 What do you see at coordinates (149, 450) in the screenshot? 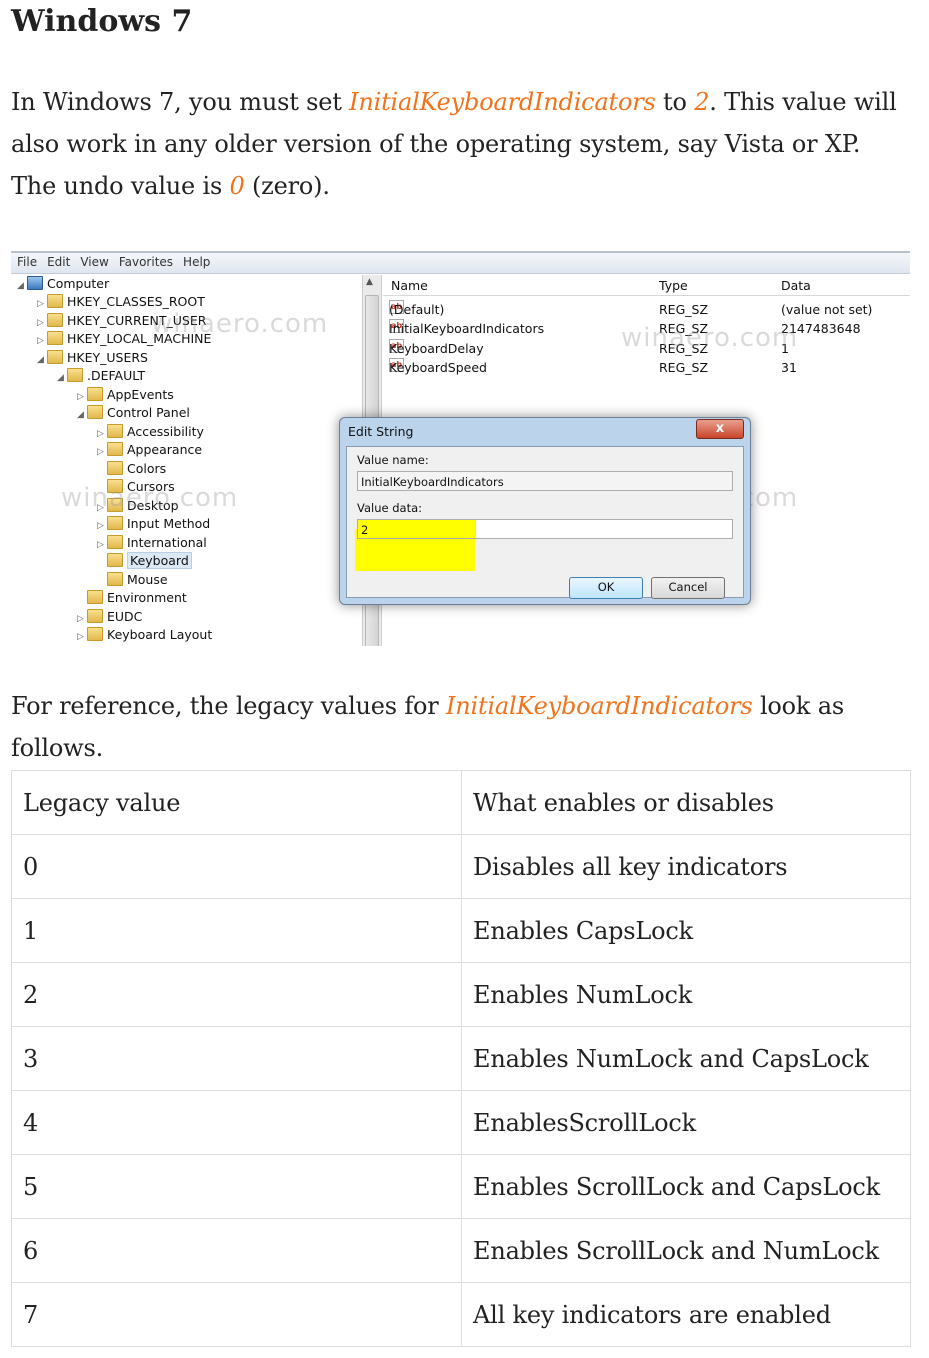
I see `tree-node-appearance: ▷ Appearance` at bounding box center [149, 450].